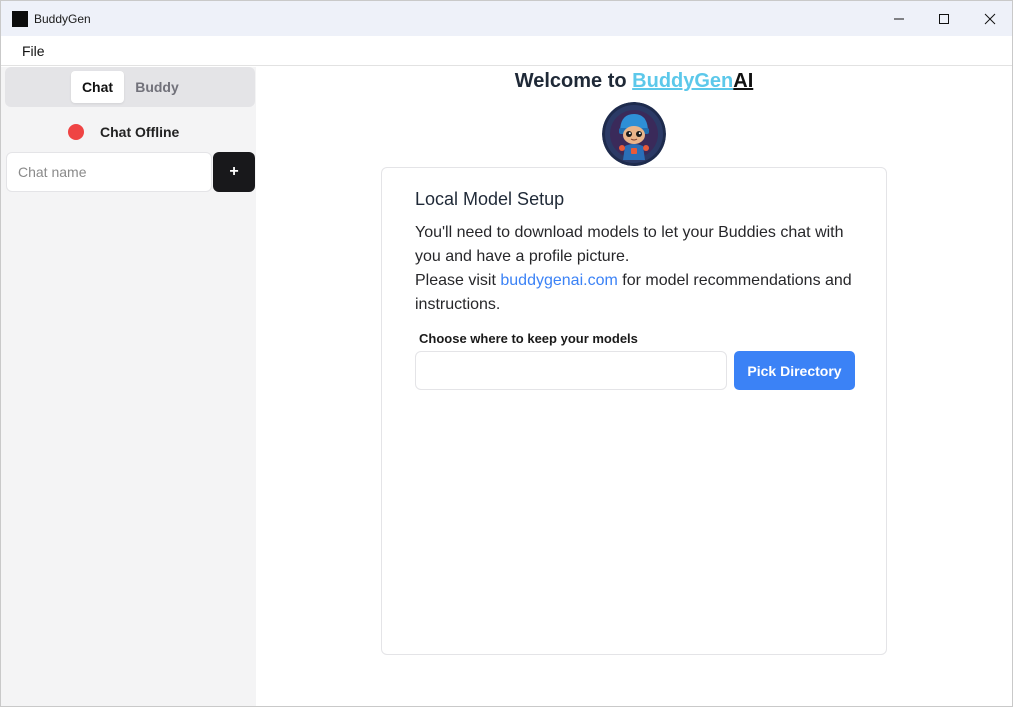  Describe the element at coordinates (62, 19) in the screenshot. I see `window-title: BuddyGen` at that location.